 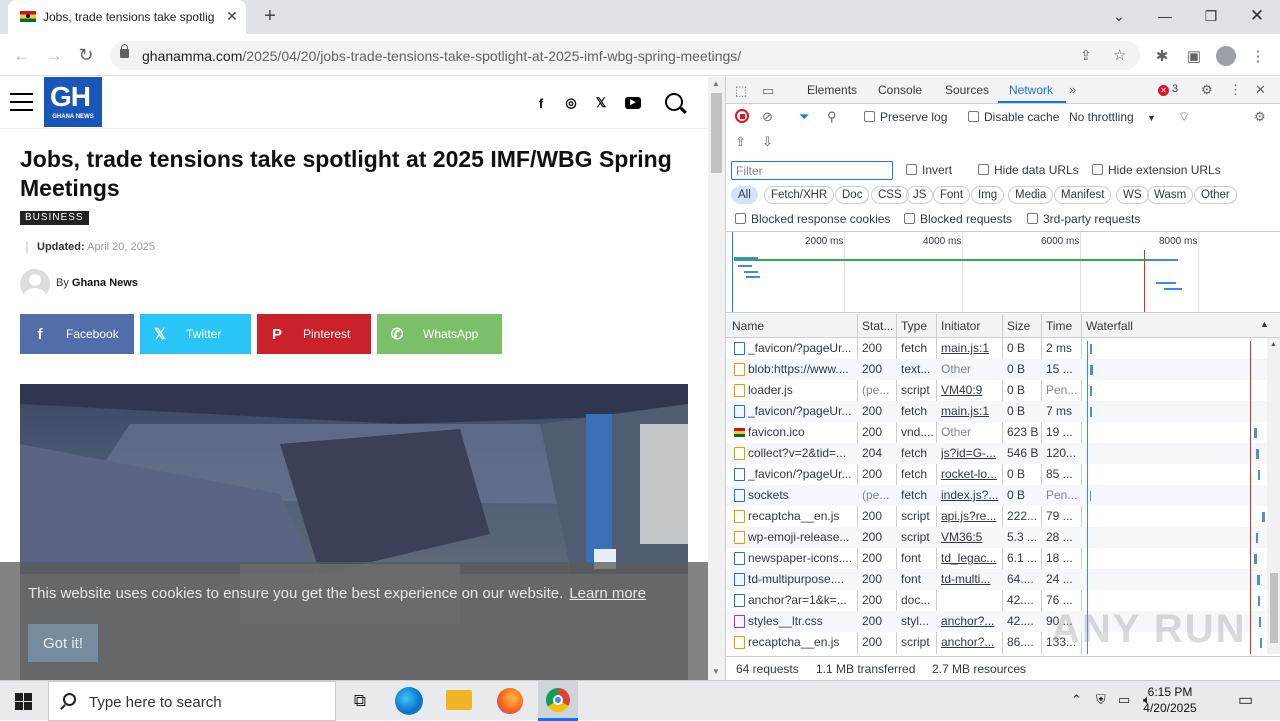 I want to click on tab-sources: Sources, so click(x=967, y=90).